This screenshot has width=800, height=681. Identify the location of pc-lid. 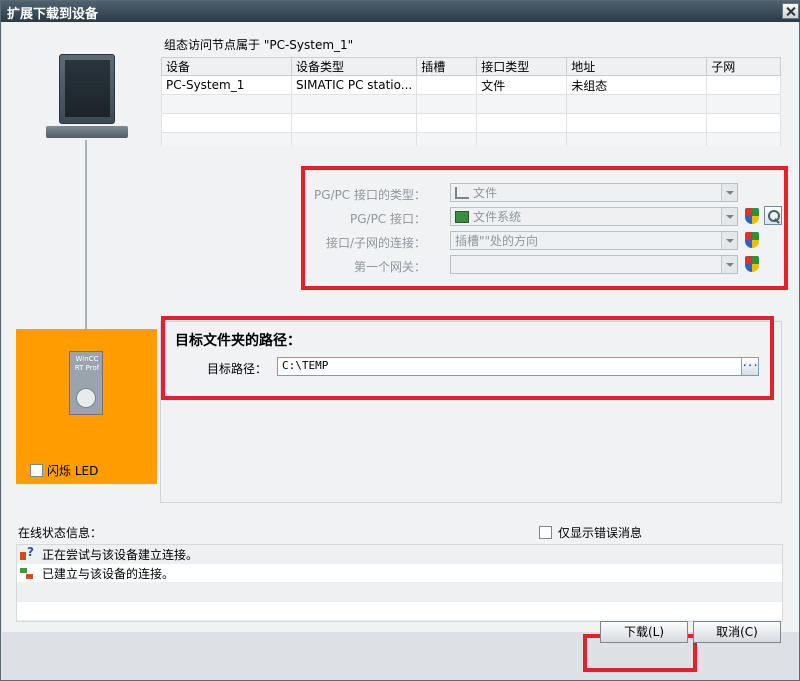
(87, 89).